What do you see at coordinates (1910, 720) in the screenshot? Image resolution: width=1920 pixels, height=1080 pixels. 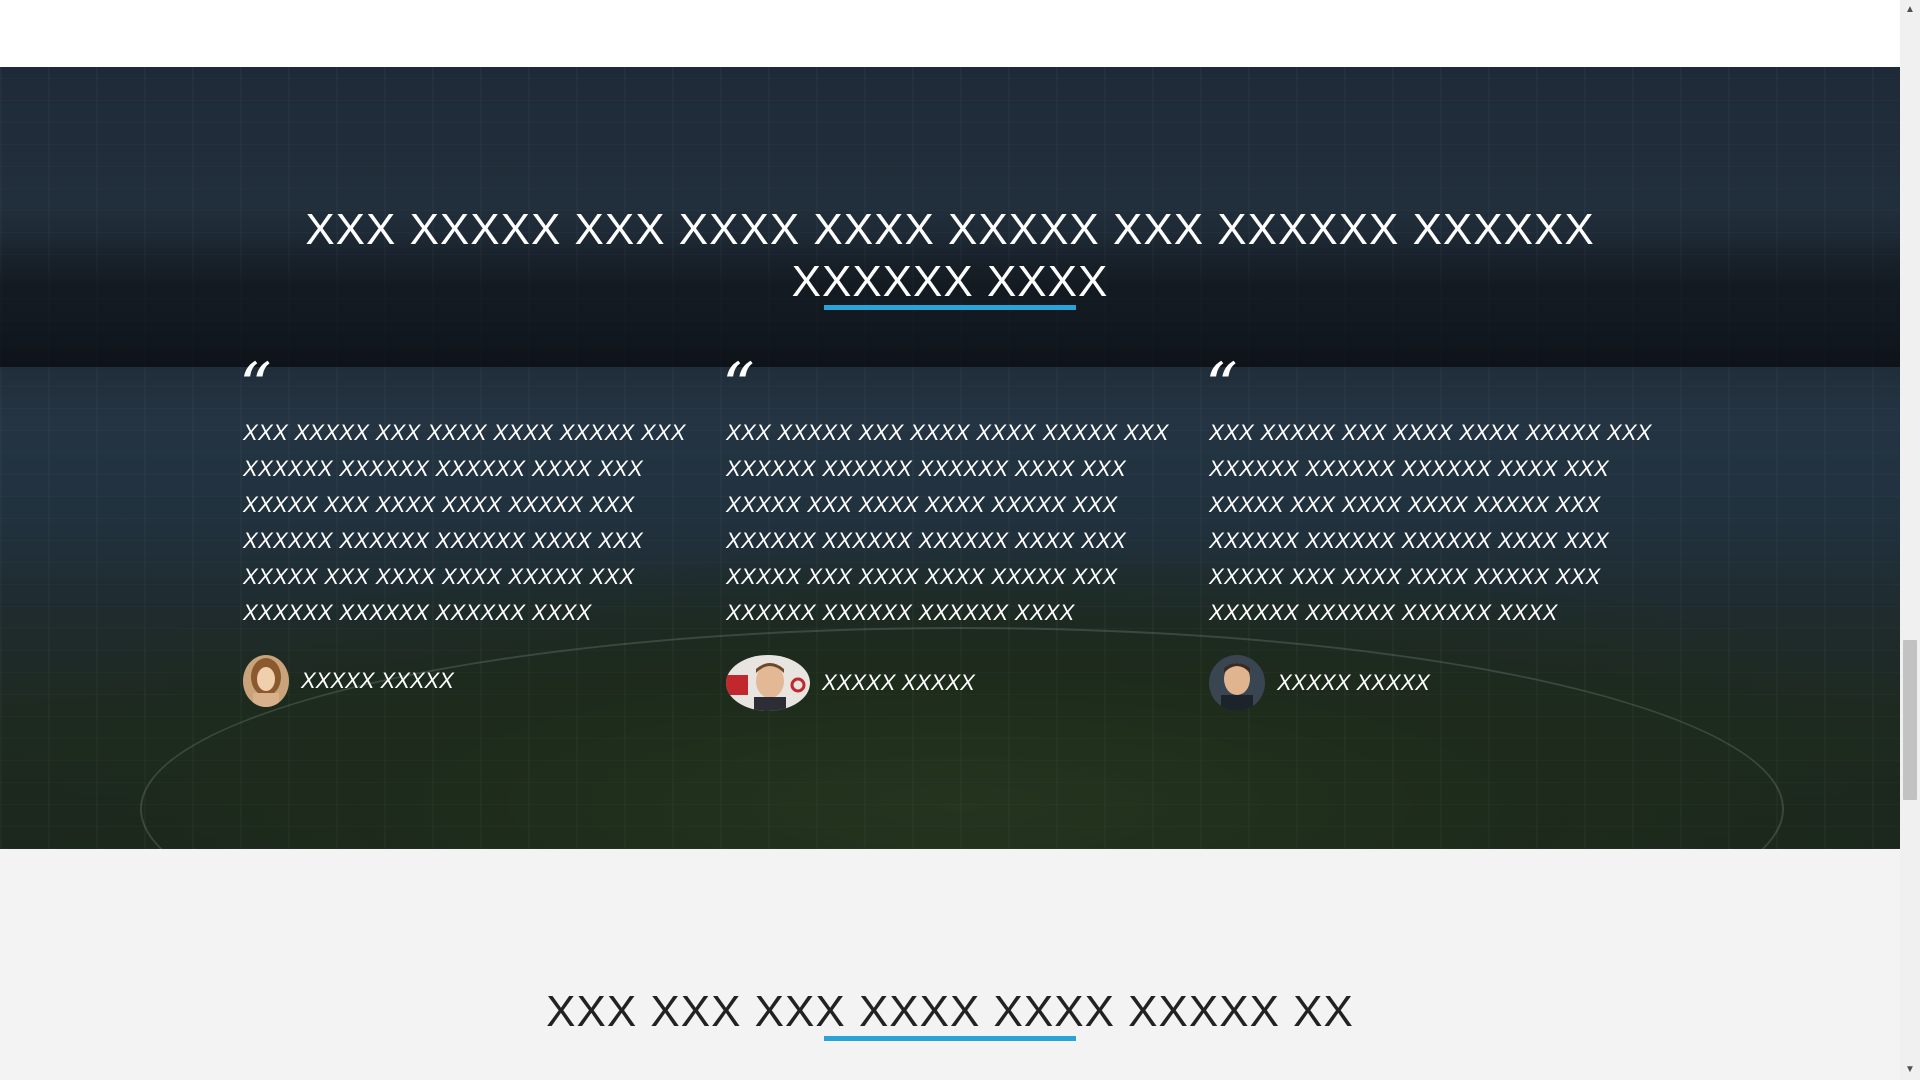 I see `scrollbar-thumb` at bounding box center [1910, 720].